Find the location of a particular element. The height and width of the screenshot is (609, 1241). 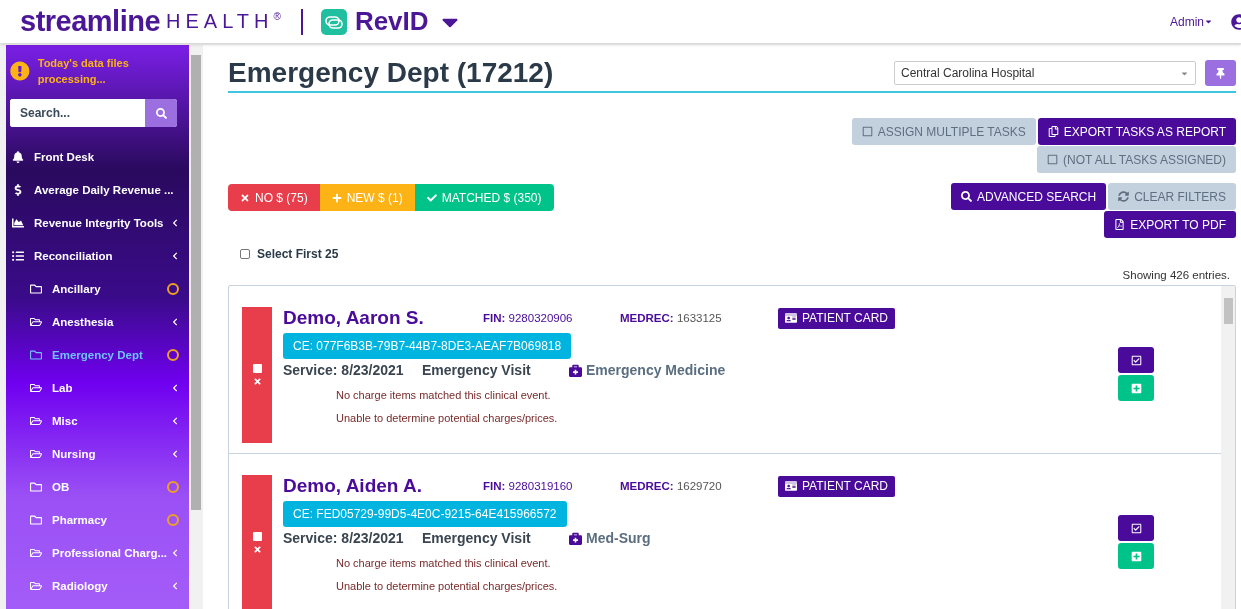

user-menu: Admin is located at coordinates (1191, 21).